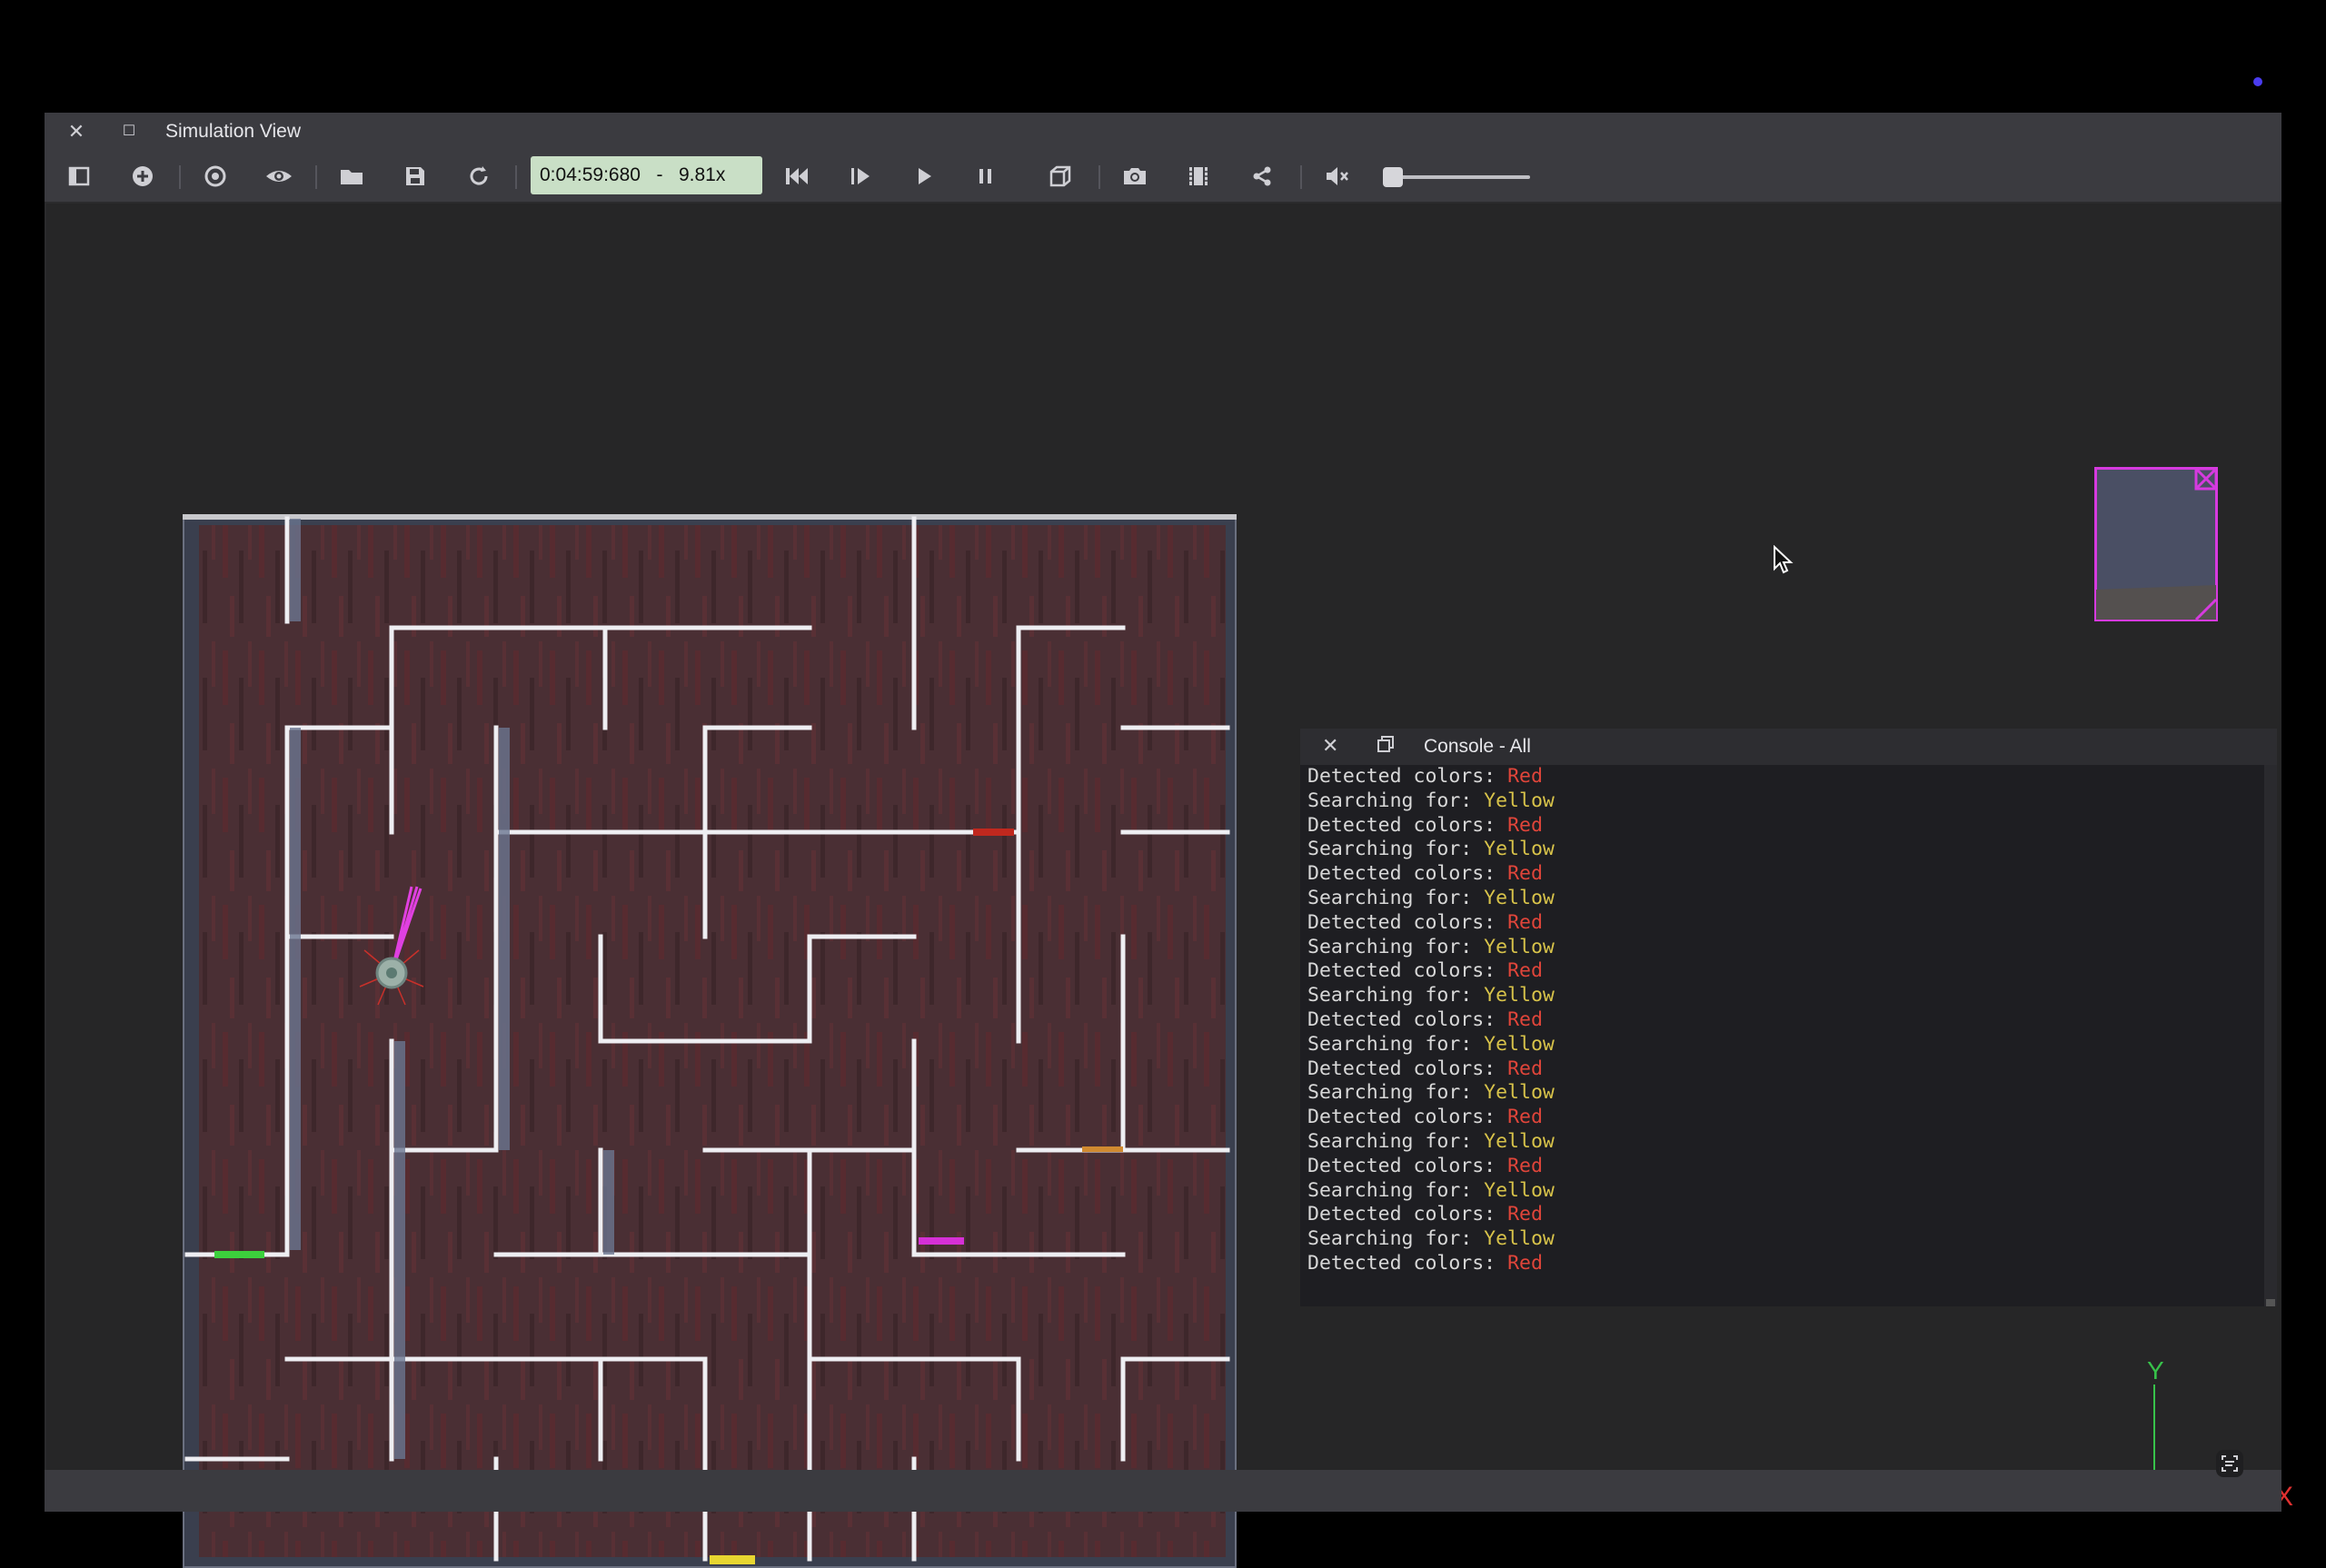 This screenshot has height=1568, width=2326. Describe the element at coordinates (942, 1241) in the screenshot. I see `magenta-marker` at that location.